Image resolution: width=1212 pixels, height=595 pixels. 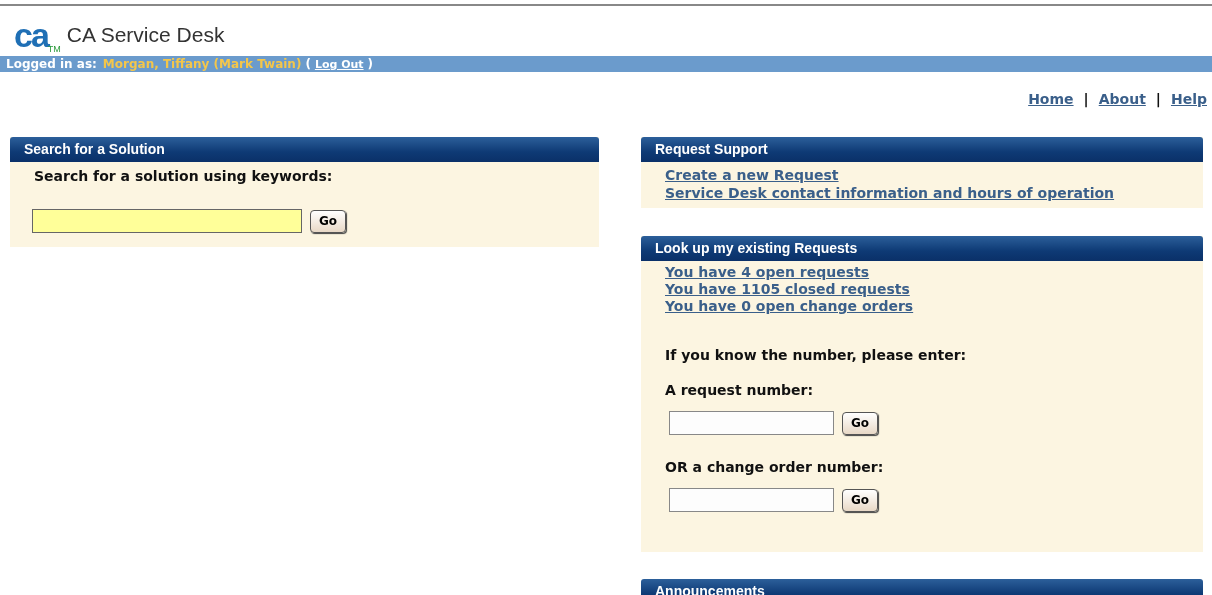 What do you see at coordinates (922, 248) in the screenshot?
I see `panel-header: Look up my existing Requests` at bounding box center [922, 248].